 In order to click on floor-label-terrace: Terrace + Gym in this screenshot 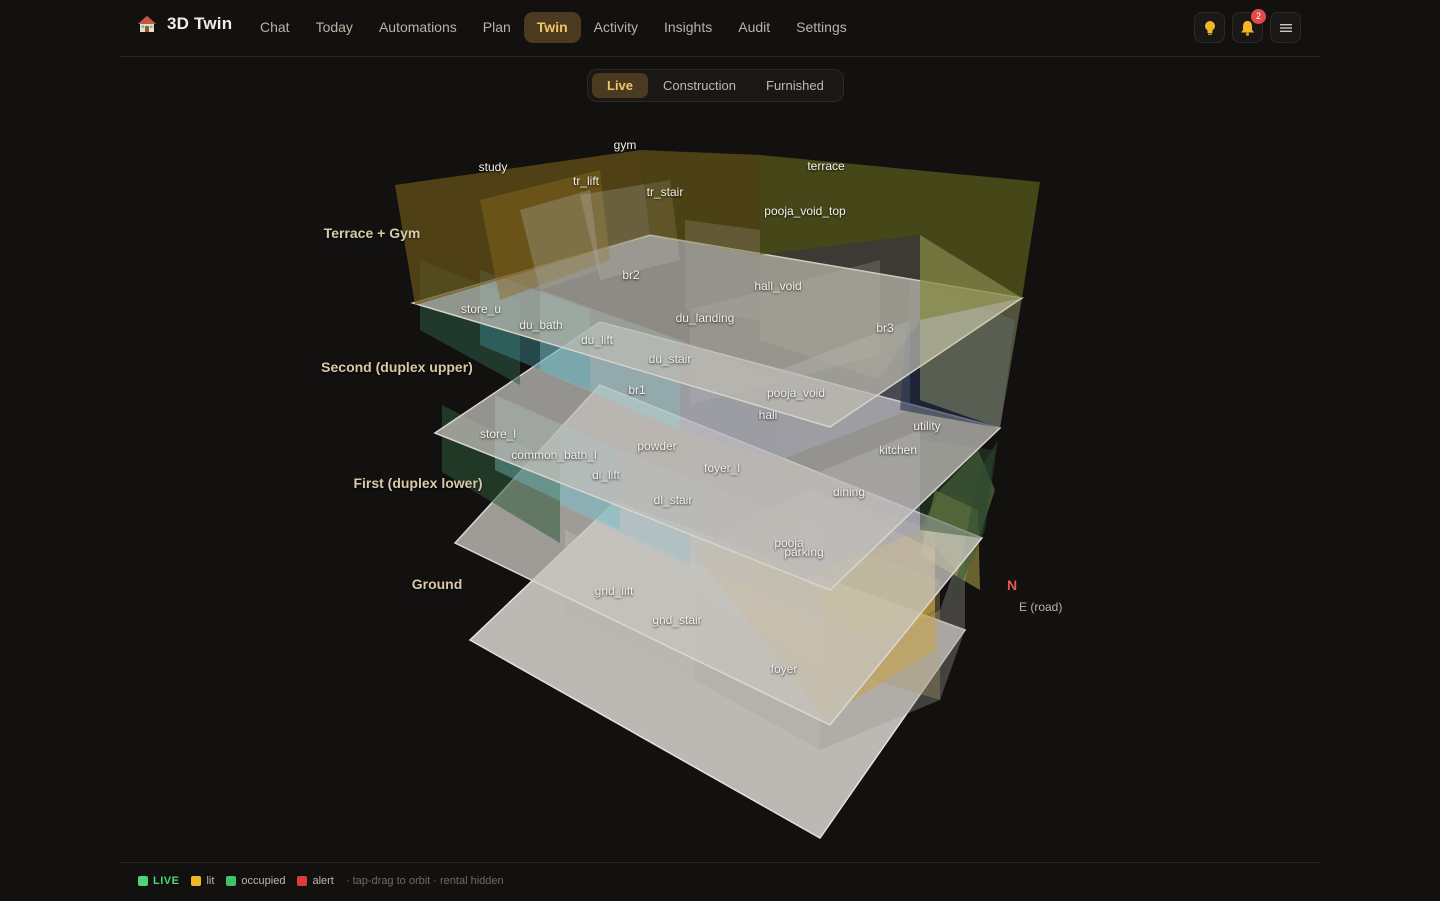, I will do `click(372, 233)`.